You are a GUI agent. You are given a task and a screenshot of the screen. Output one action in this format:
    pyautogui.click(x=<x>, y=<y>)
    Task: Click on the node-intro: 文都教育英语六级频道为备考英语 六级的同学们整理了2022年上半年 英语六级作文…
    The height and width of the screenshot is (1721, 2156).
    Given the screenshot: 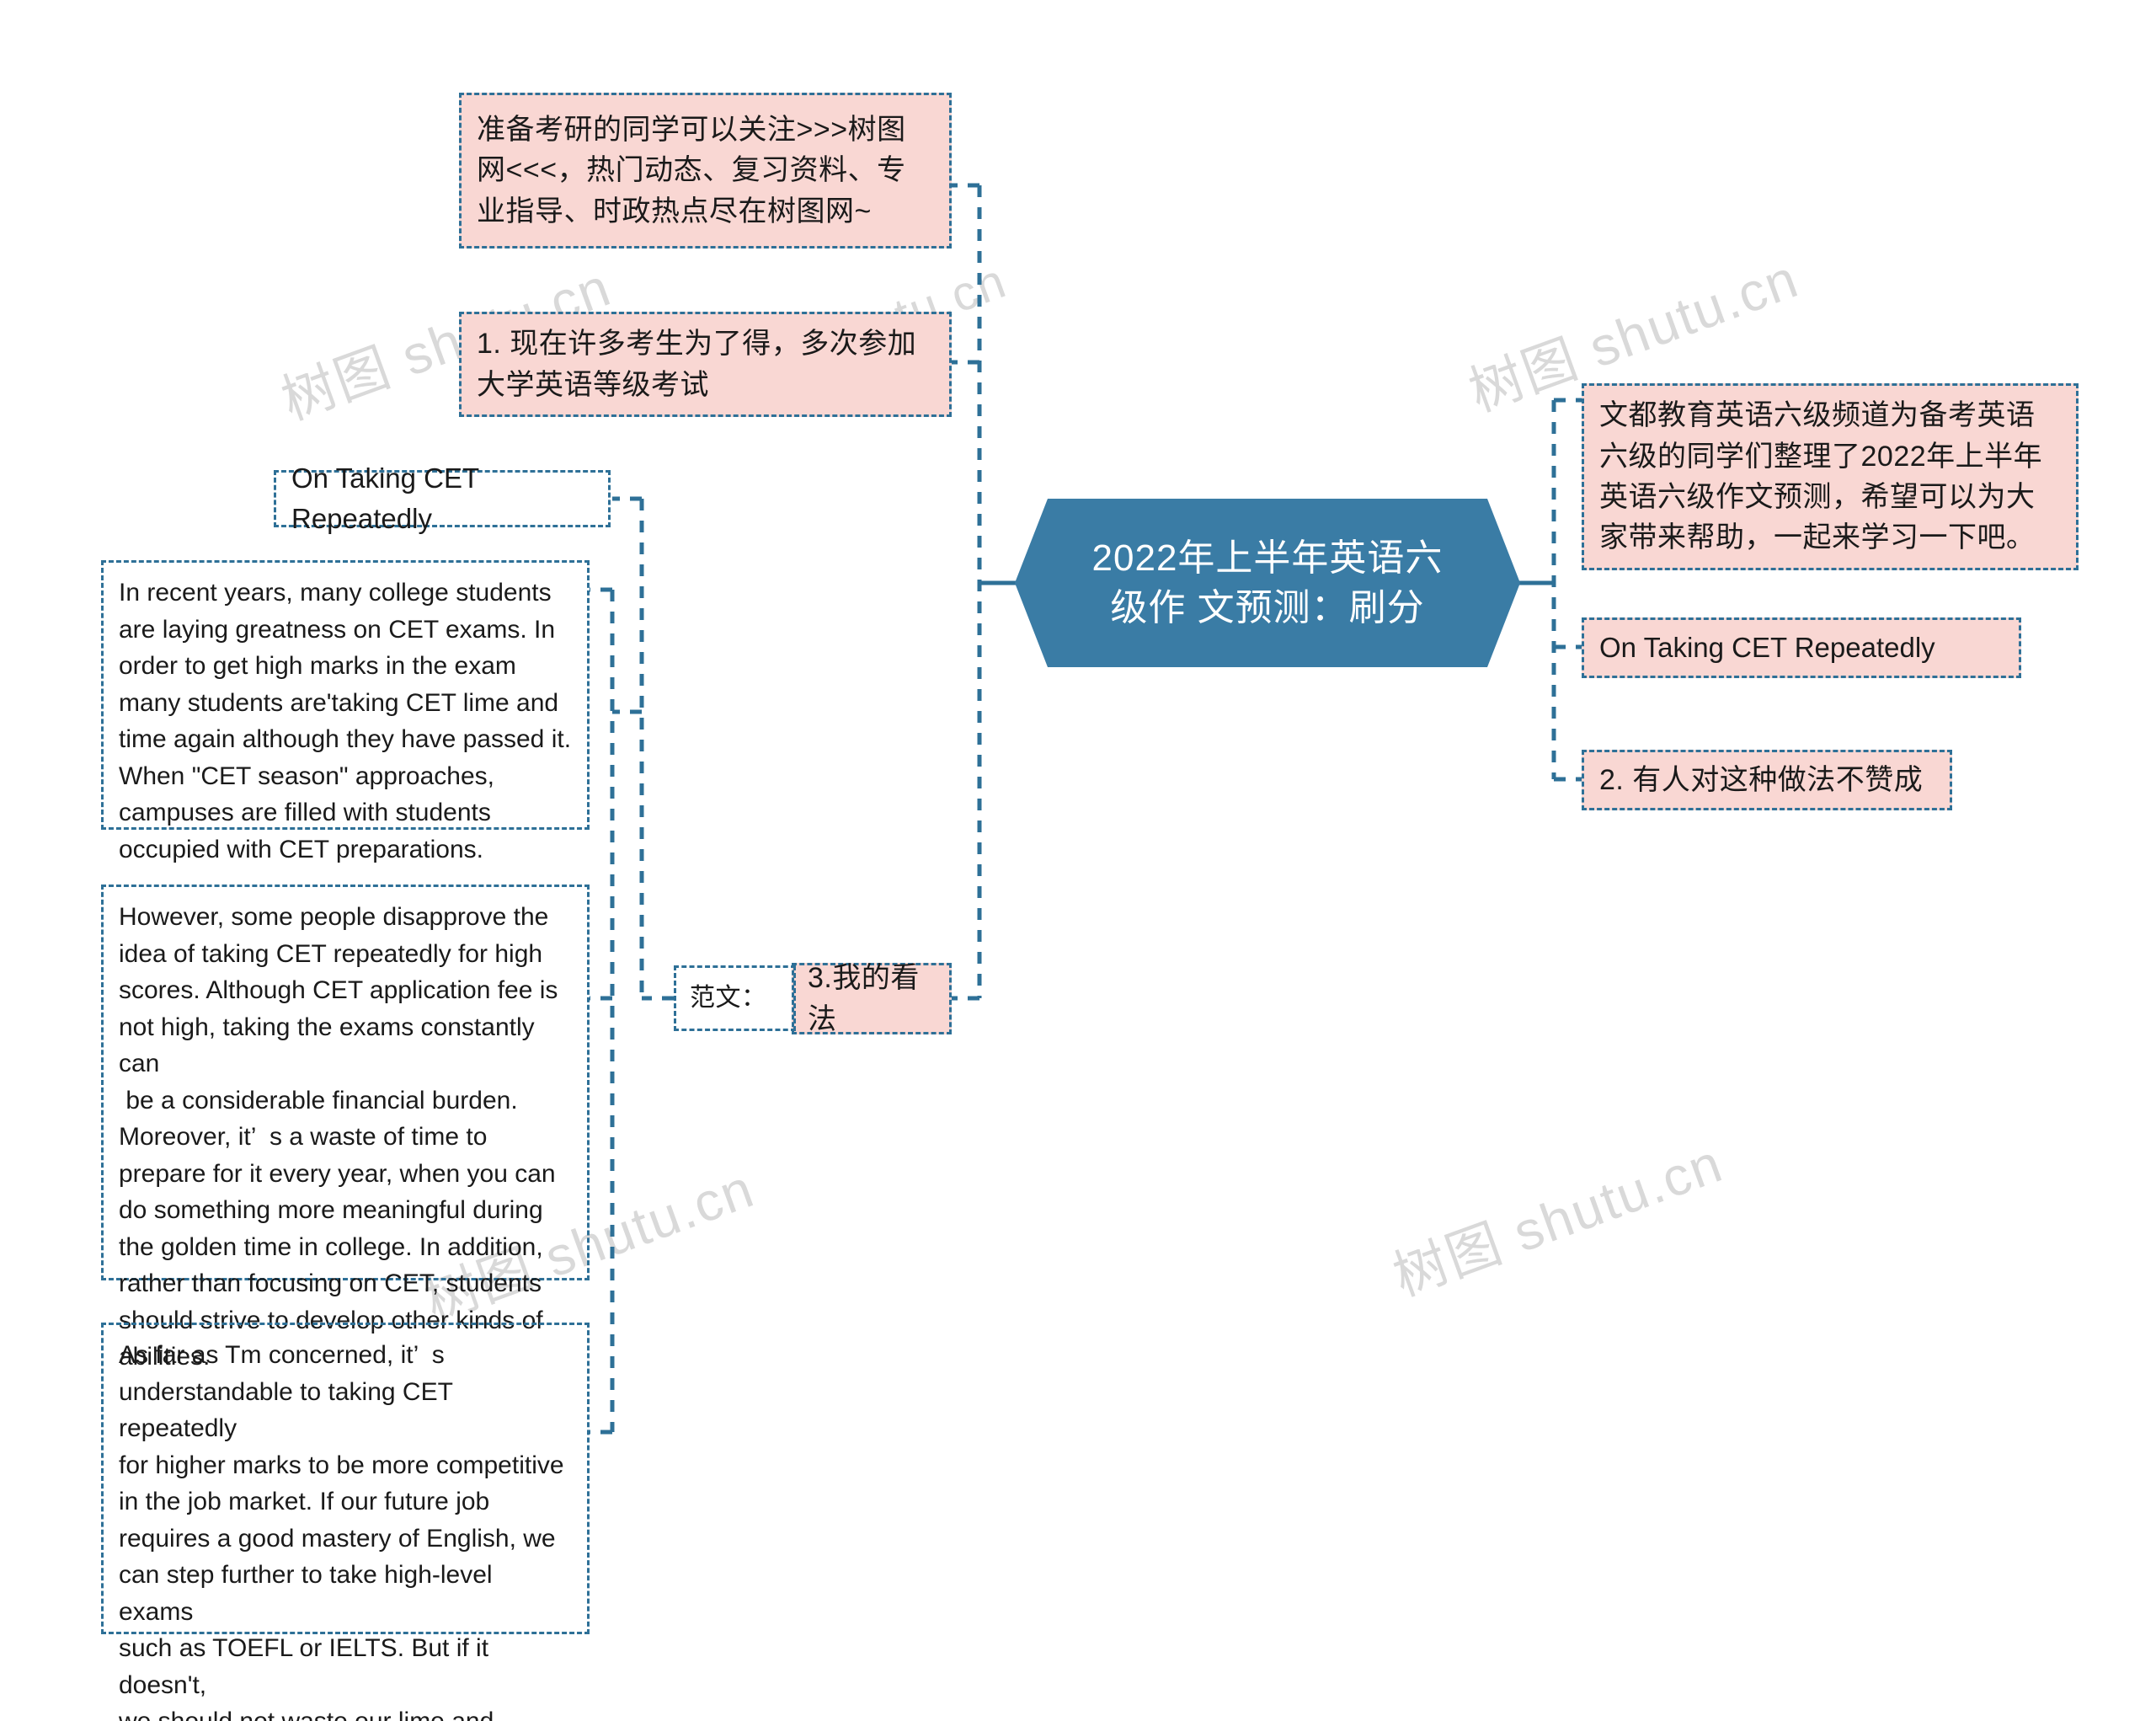 What is the action you would take?
    pyautogui.click(x=1830, y=476)
    